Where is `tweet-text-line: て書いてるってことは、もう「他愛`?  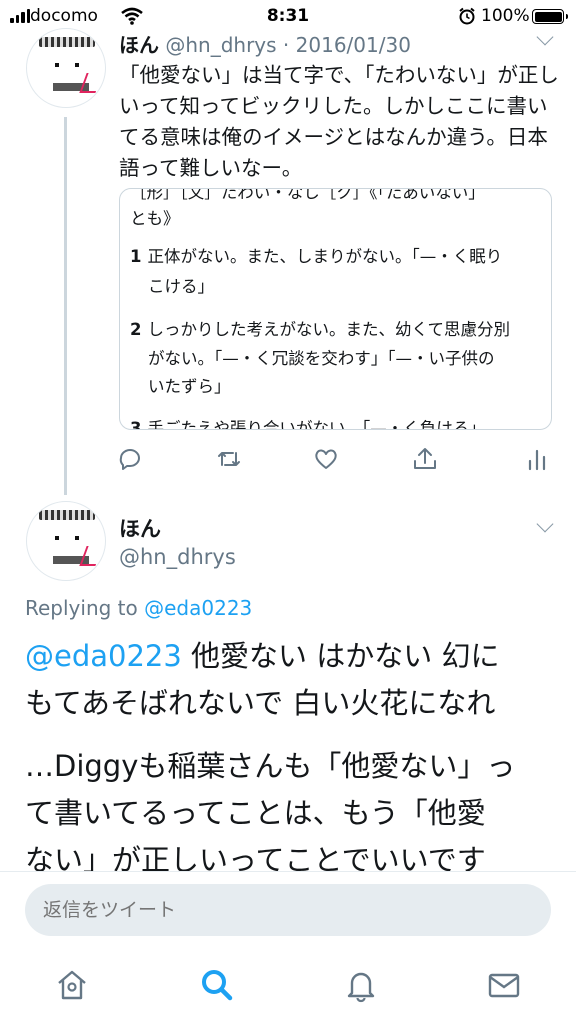
tweet-text-line: て書いてるってことは、もう「他愛 is located at coordinates (255, 813).